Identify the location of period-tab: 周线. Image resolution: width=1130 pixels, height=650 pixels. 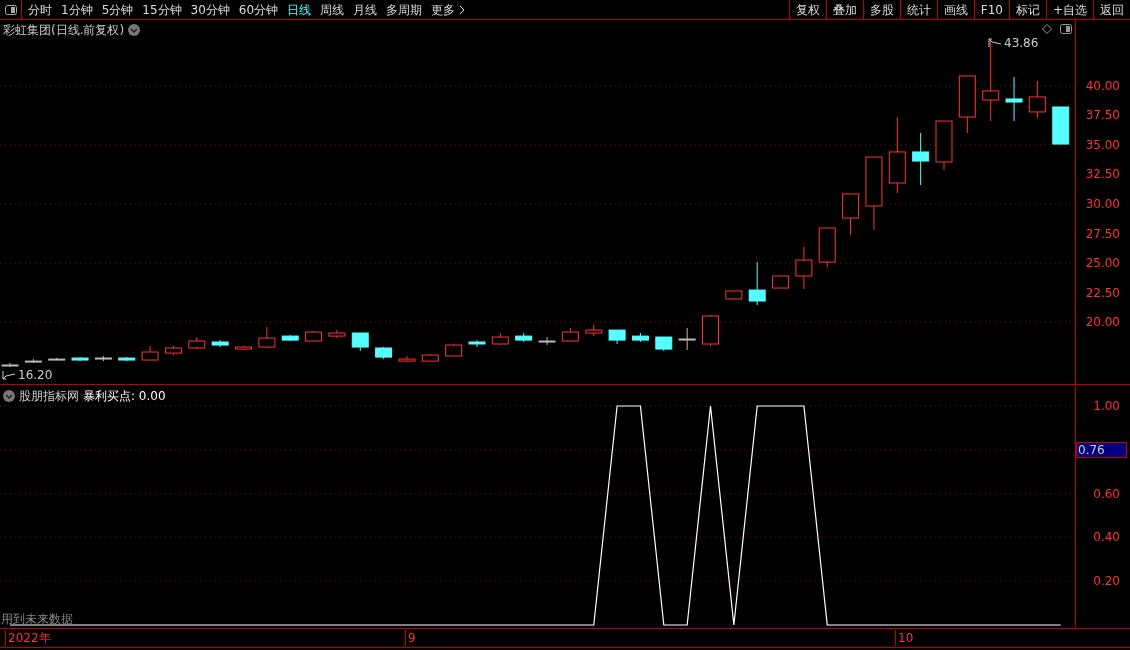
(332, 9).